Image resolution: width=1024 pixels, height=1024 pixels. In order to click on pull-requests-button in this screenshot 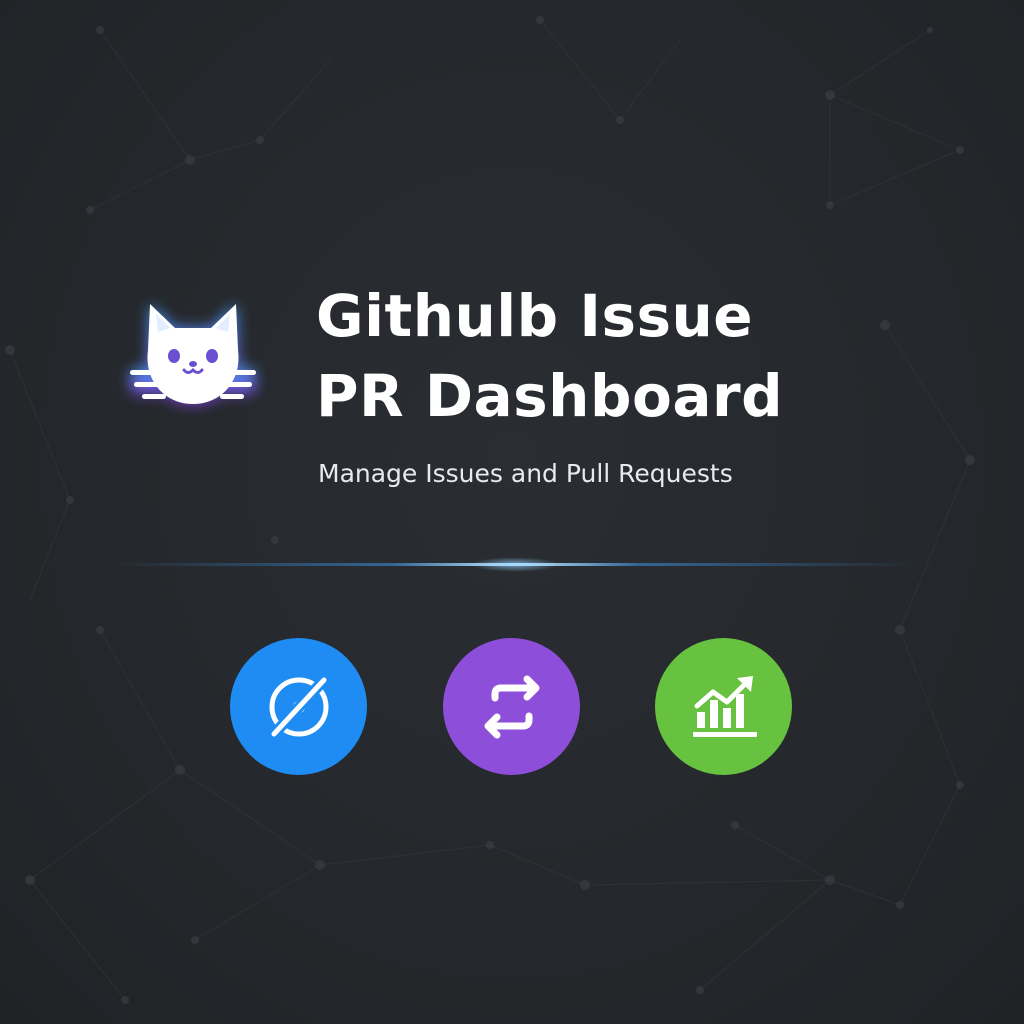, I will do `click(511, 706)`.